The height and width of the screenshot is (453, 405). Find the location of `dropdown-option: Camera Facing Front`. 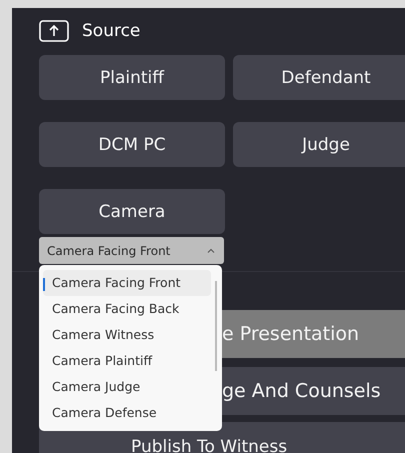

dropdown-option: Camera Facing Front is located at coordinates (127, 283).